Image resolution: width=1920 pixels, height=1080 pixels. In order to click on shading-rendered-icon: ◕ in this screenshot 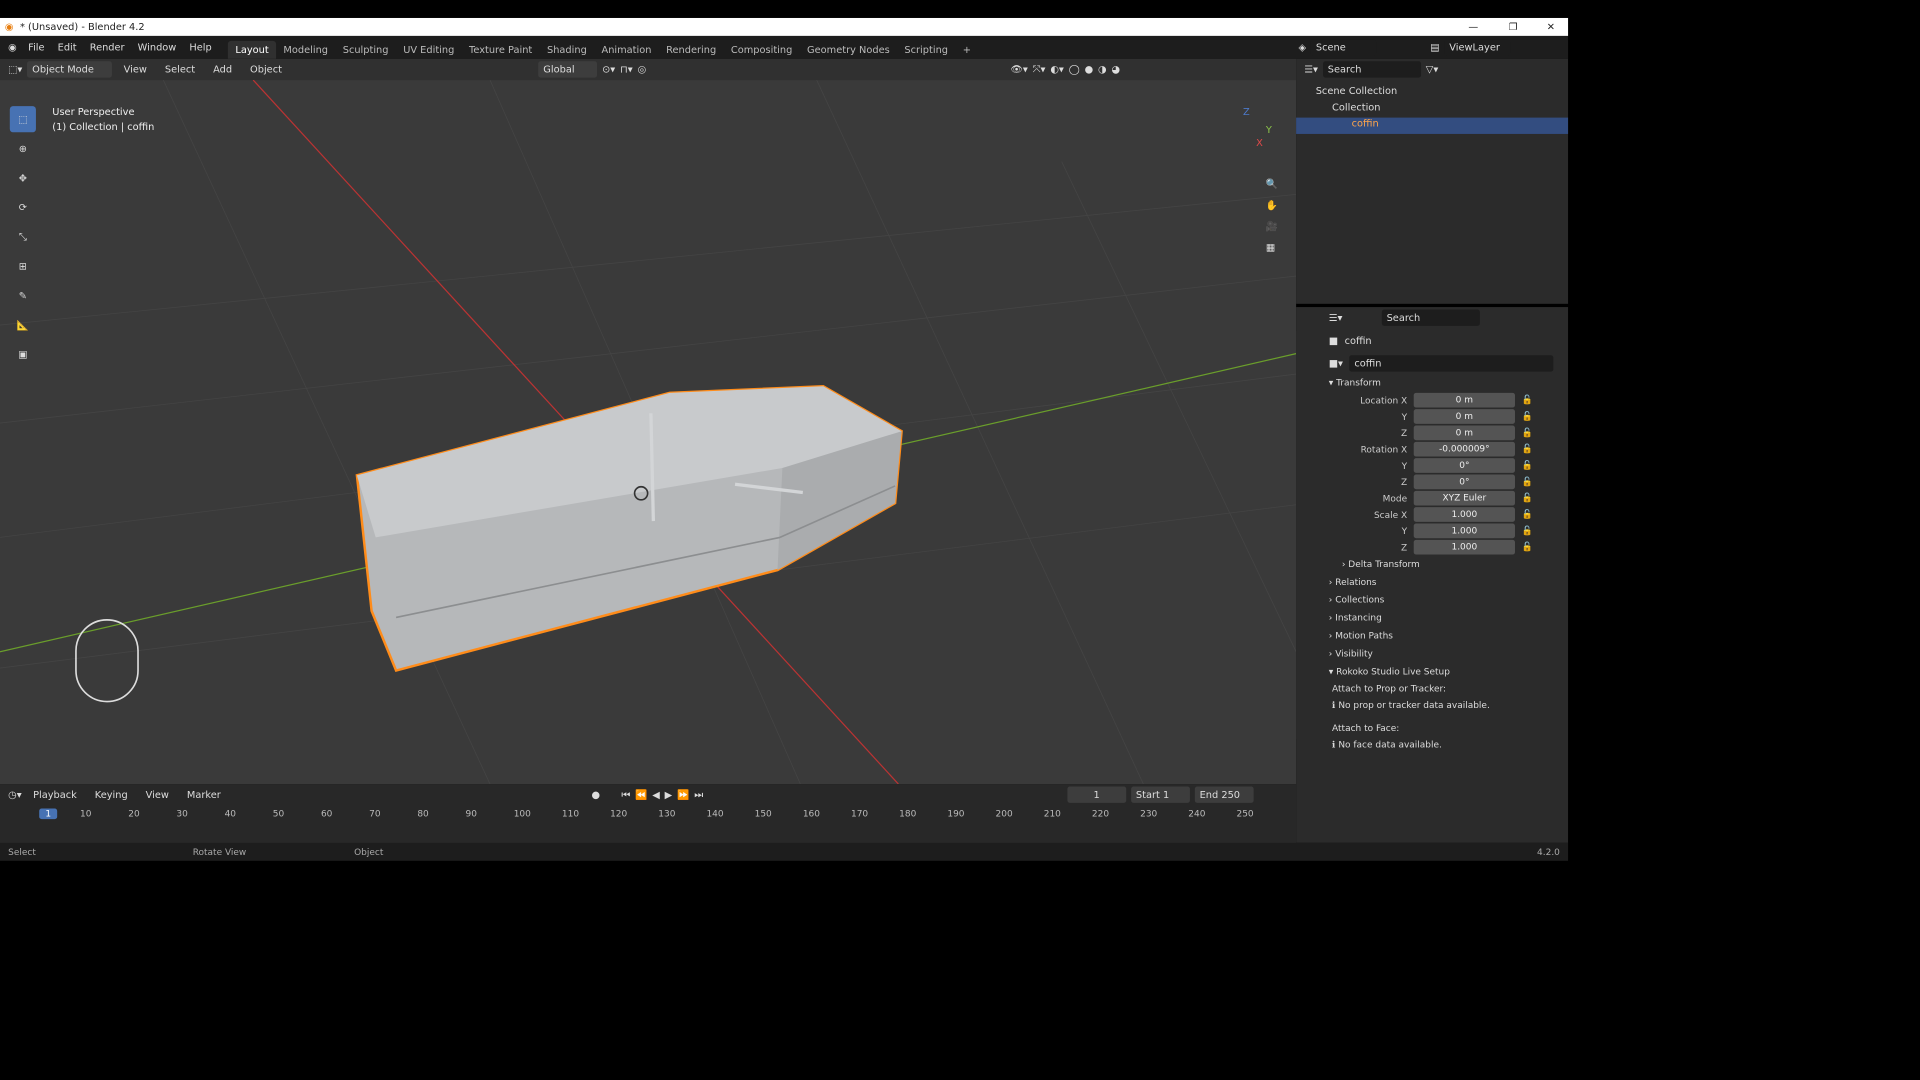, I will do `click(1116, 69)`.